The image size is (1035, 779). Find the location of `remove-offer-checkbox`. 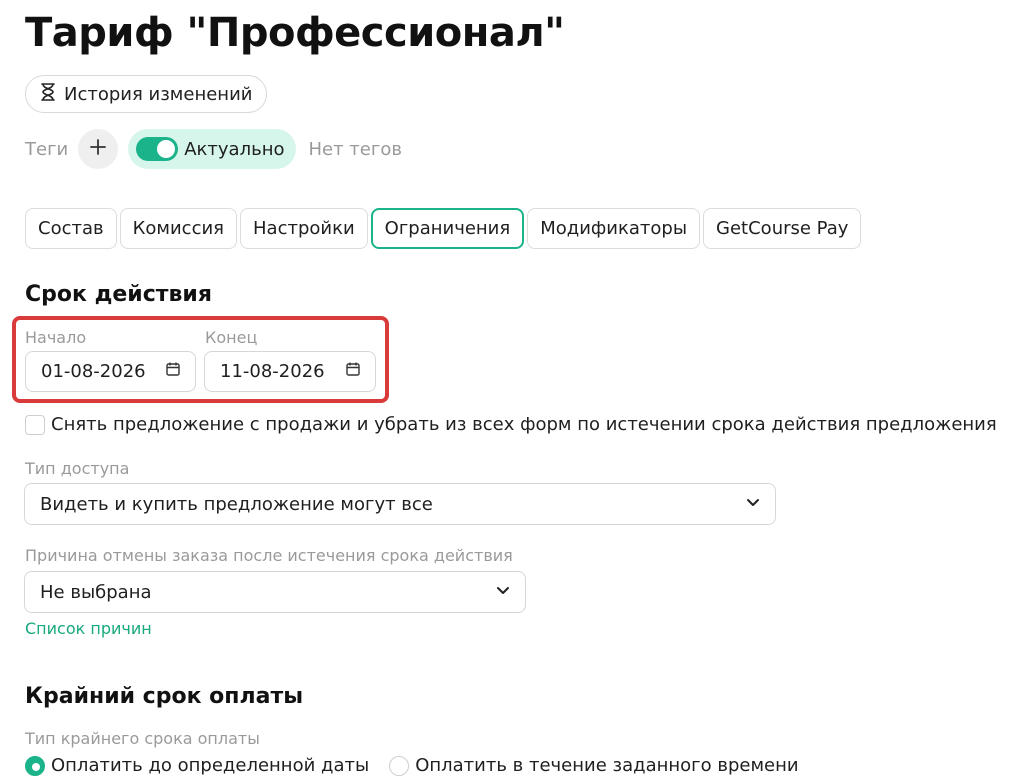

remove-offer-checkbox is located at coordinates (35, 424).